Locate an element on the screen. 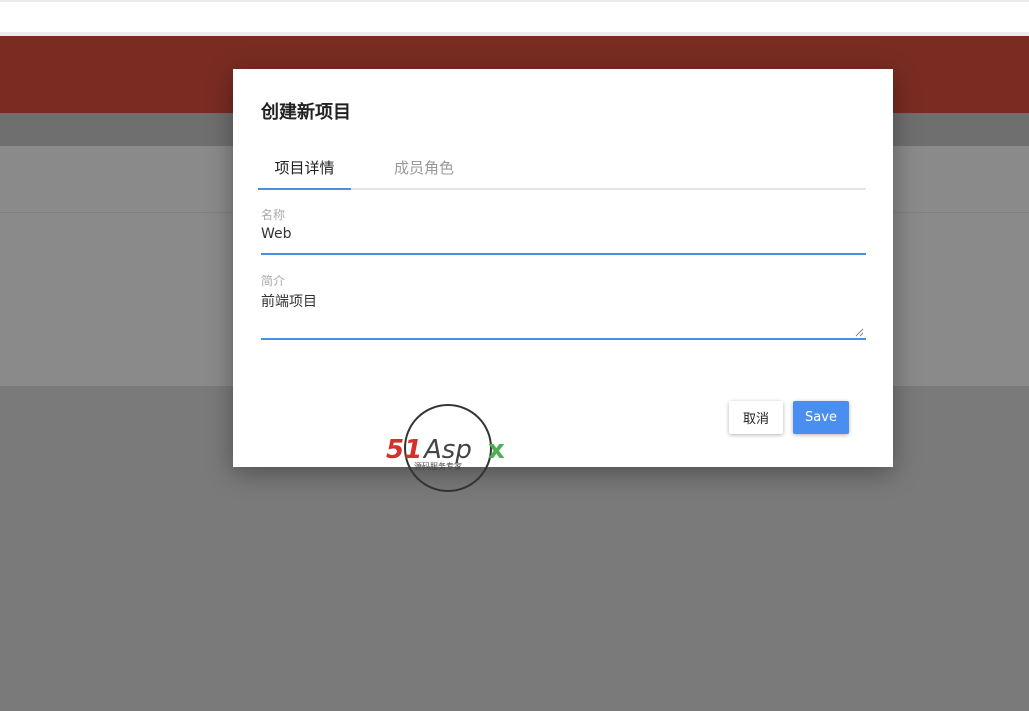  name-field-label: 名称 is located at coordinates (273, 215).